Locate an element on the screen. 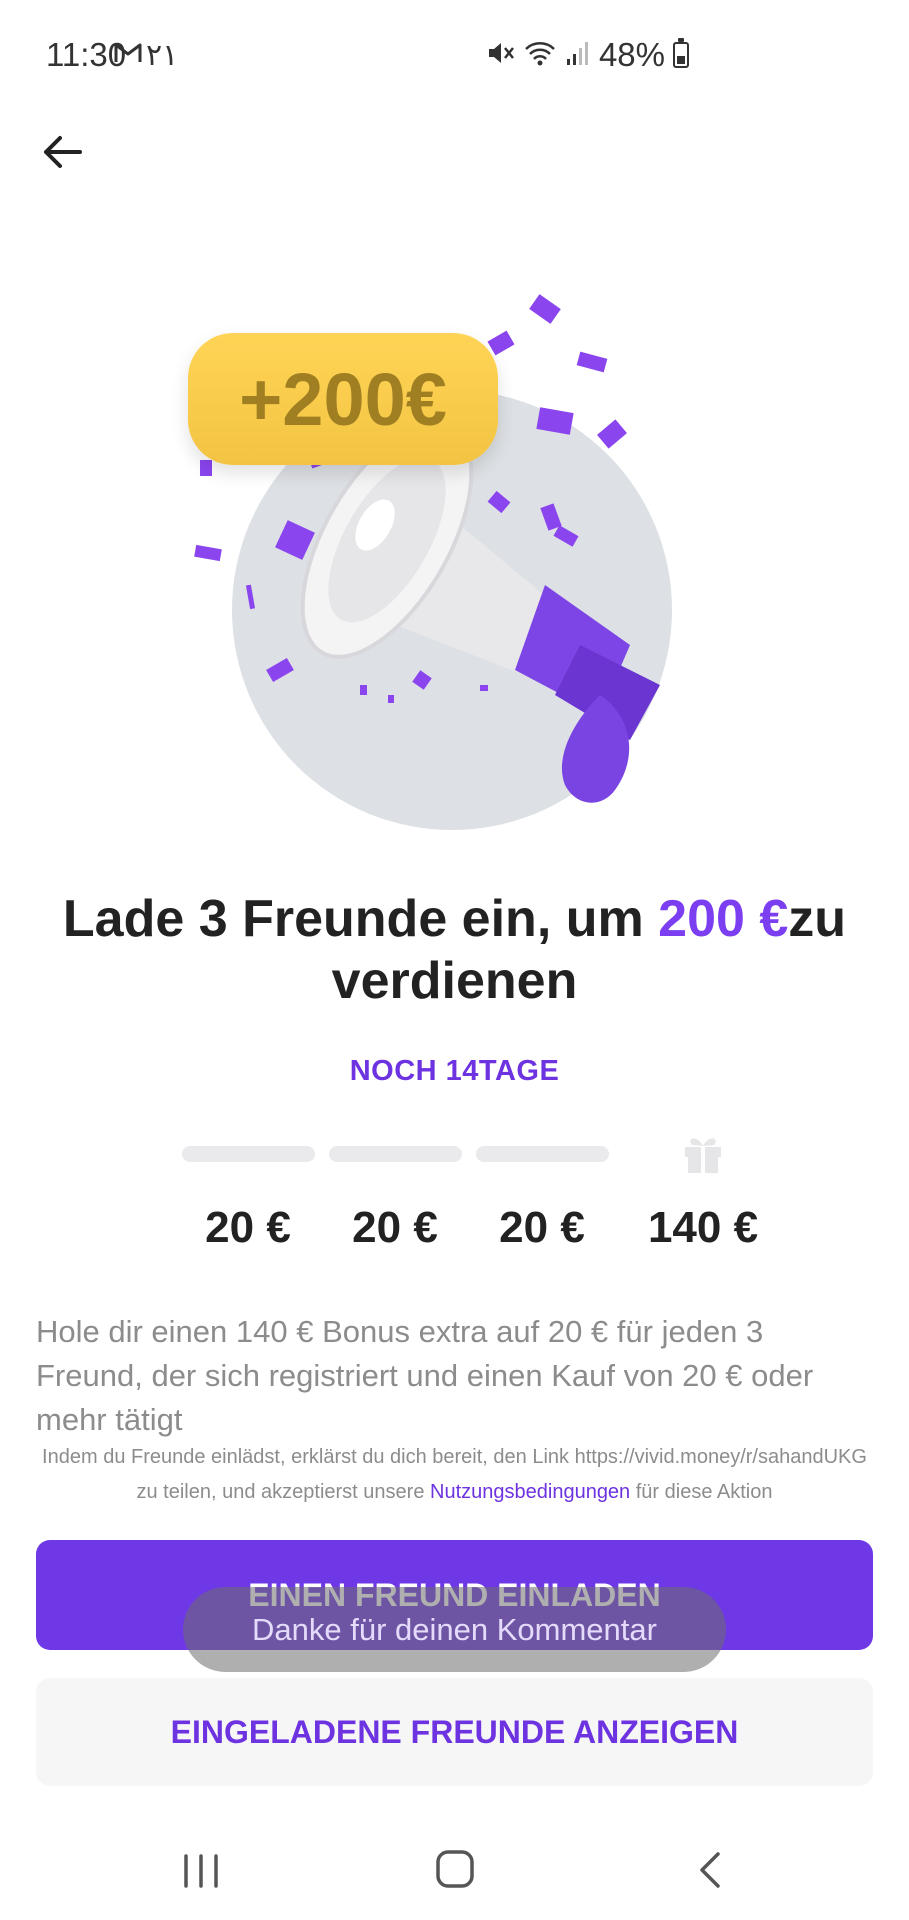 The image size is (909, 1920). reward-amount-3: 20 € is located at coordinates (542, 1227).